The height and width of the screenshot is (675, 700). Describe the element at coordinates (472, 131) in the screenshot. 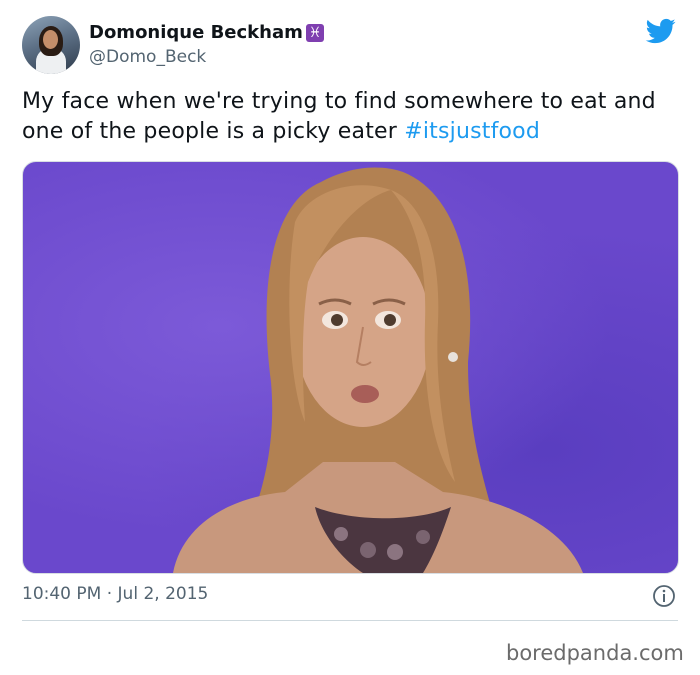

I see `hashtag-link: #itsjustfood` at that location.